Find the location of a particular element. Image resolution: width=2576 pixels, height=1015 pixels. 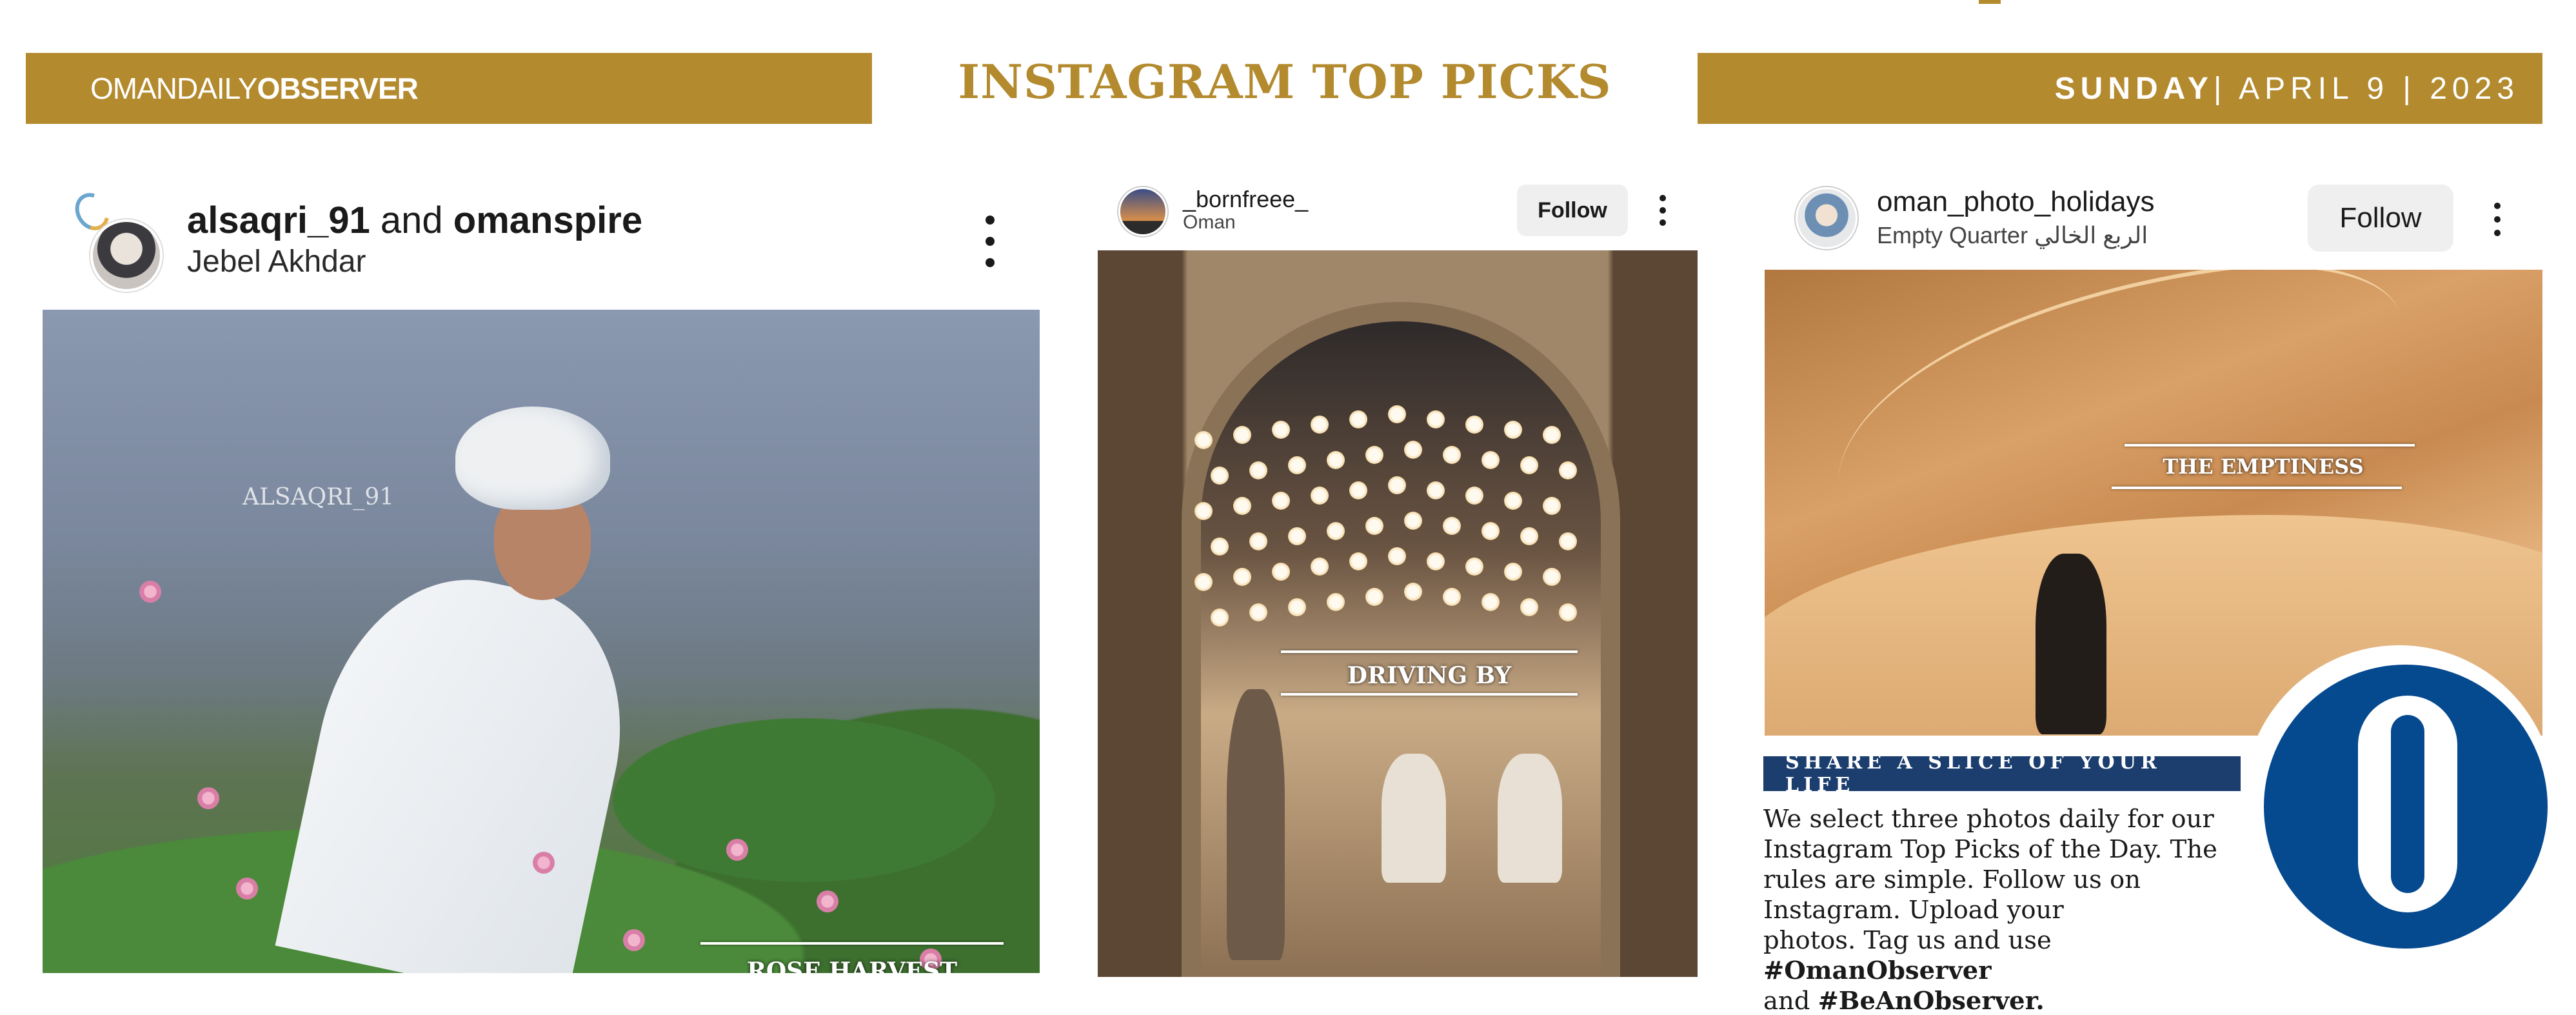

page-title: INSTAGRAM TOP PICKS is located at coordinates (1285, 81).